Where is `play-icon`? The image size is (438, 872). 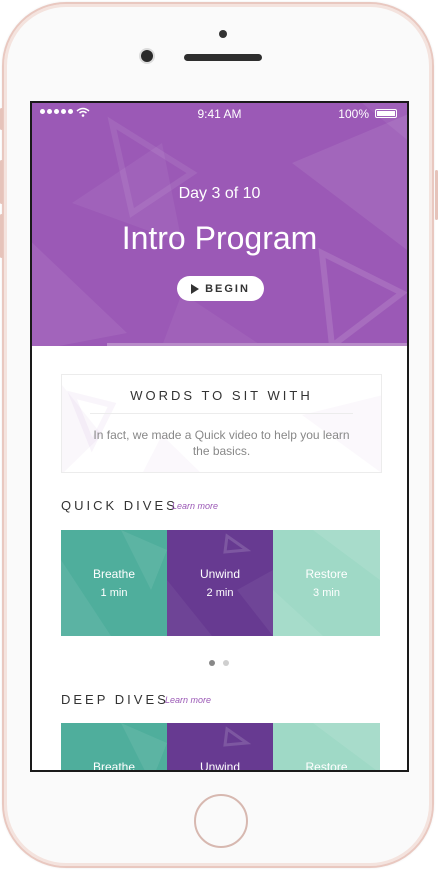
play-icon is located at coordinates (195, 288).